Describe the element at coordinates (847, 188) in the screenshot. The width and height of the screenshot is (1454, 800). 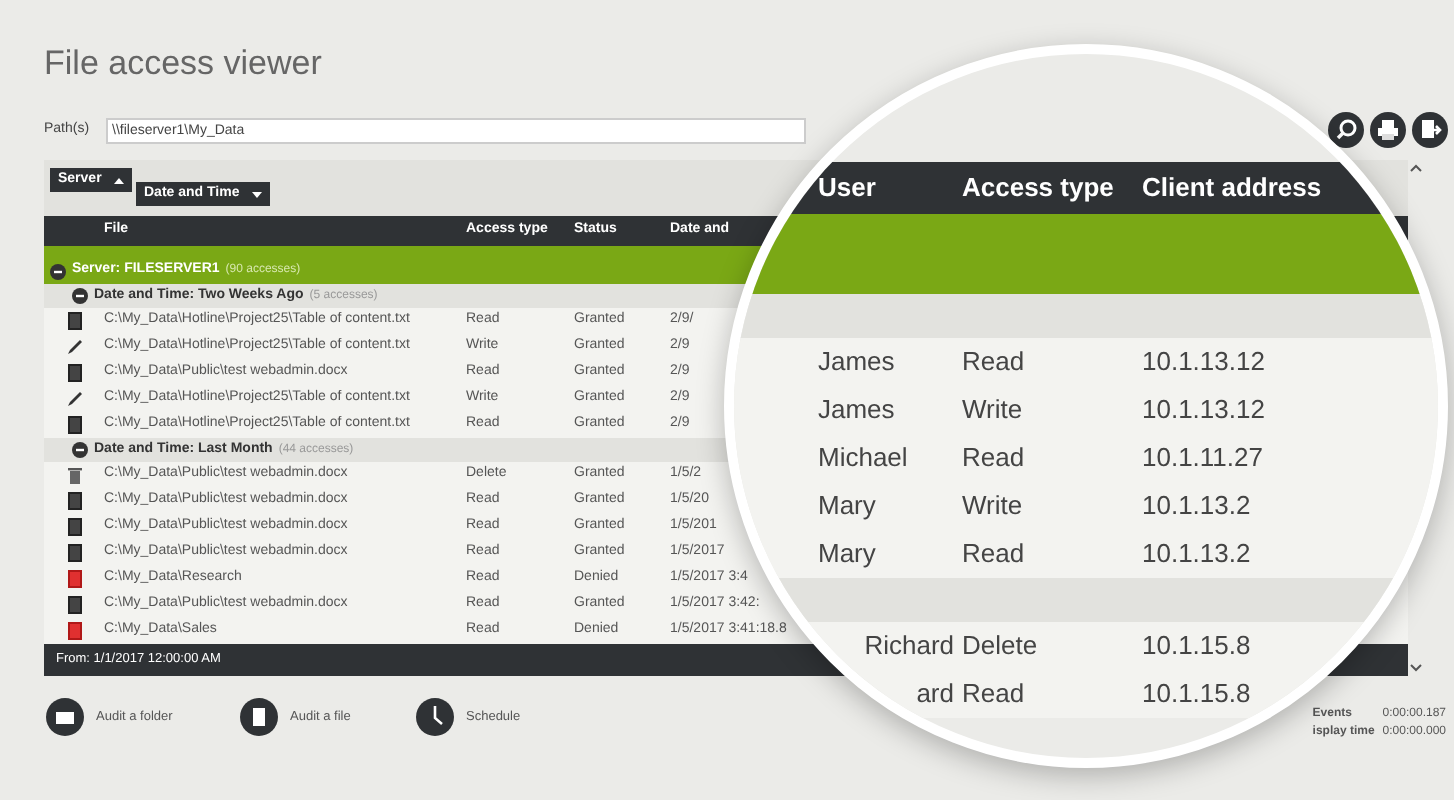
I see `column-header: User` at that location.